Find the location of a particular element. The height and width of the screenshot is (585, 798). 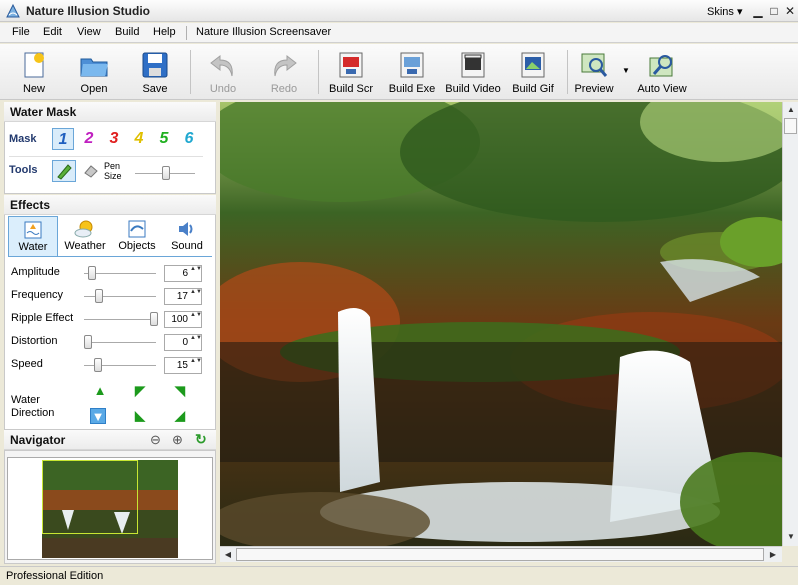

direction-down-icon: ▼ is located at coordinates (98, 416).